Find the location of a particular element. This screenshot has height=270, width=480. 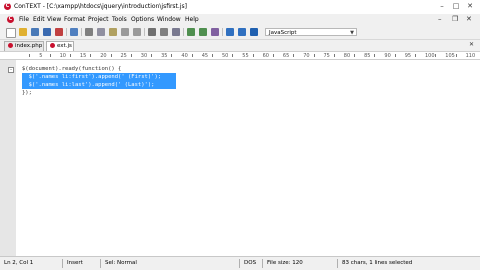

menu-file: File is located at coordinates (24, 19).